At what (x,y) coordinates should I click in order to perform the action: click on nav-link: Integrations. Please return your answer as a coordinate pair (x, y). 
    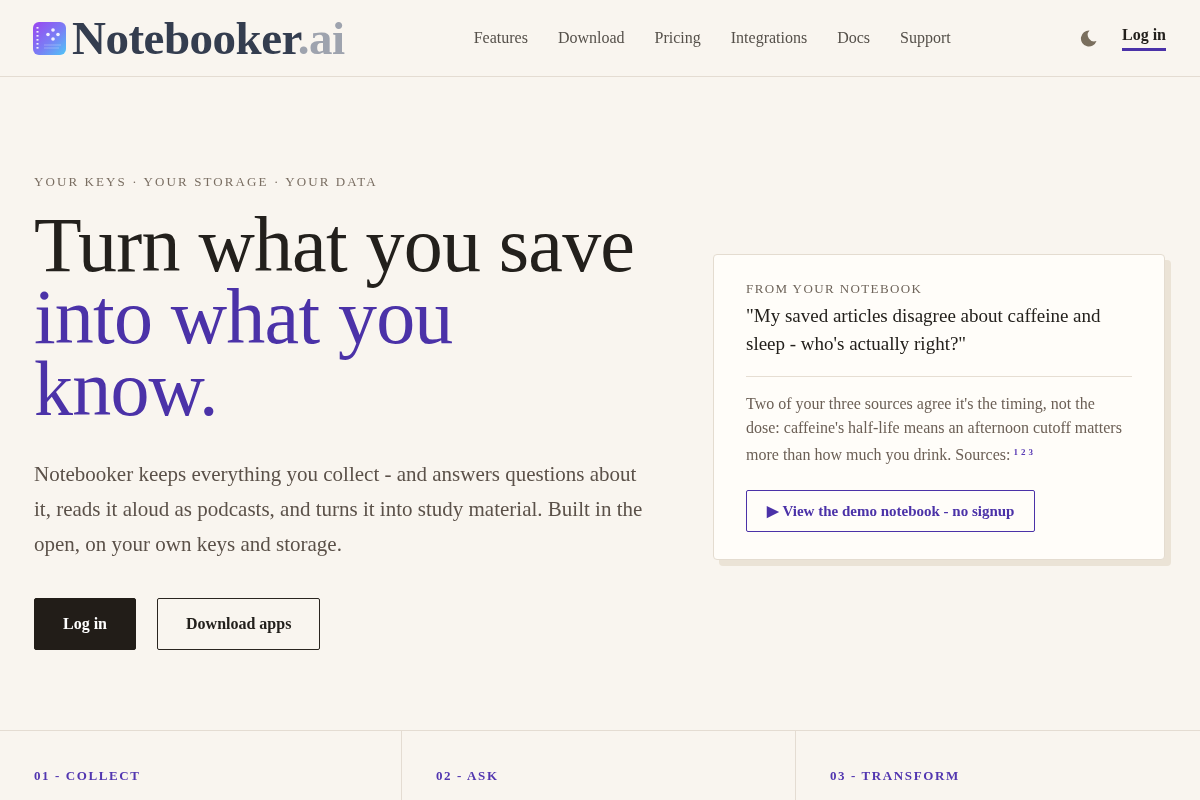
    Looking at the image, I should click on (769, 38).